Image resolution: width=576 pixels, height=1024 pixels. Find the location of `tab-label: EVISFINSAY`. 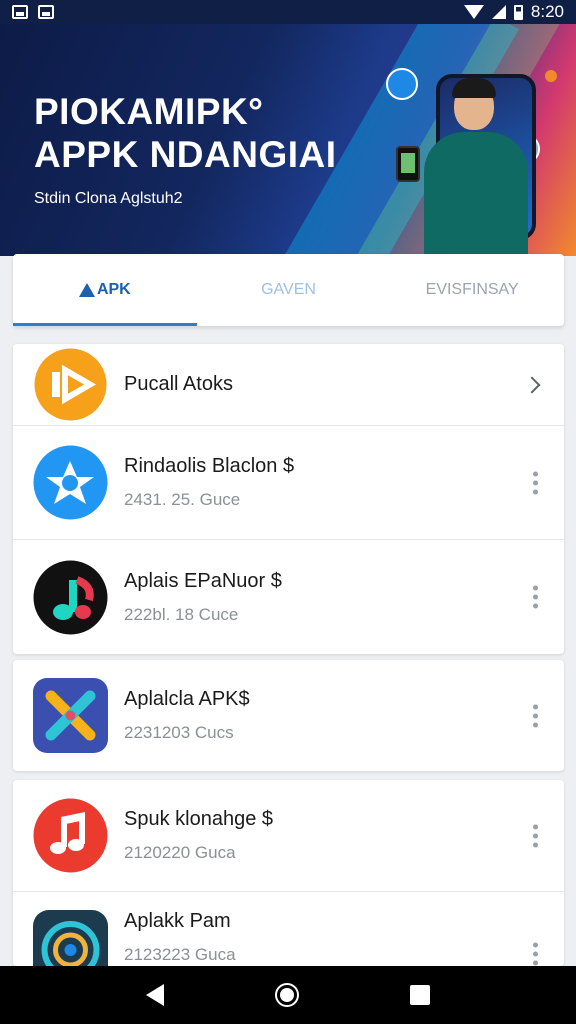

tab-label: EVISFINSAY is located at coordinates (472, 289).